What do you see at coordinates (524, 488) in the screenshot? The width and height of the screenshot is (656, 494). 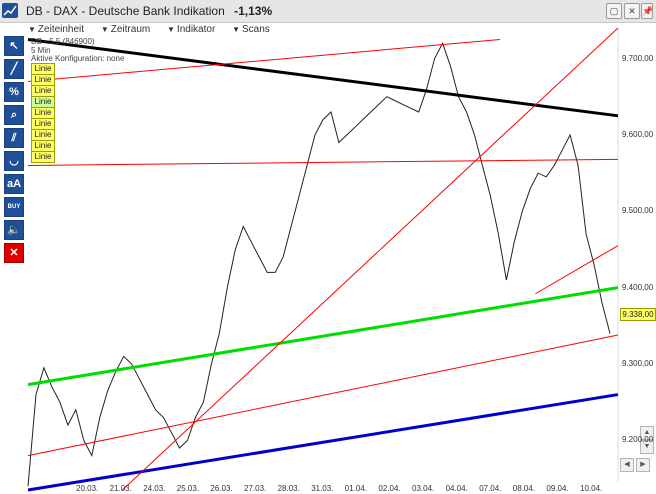 I see `x-tick-label: 08.04.` at bounding box center [524, 488].